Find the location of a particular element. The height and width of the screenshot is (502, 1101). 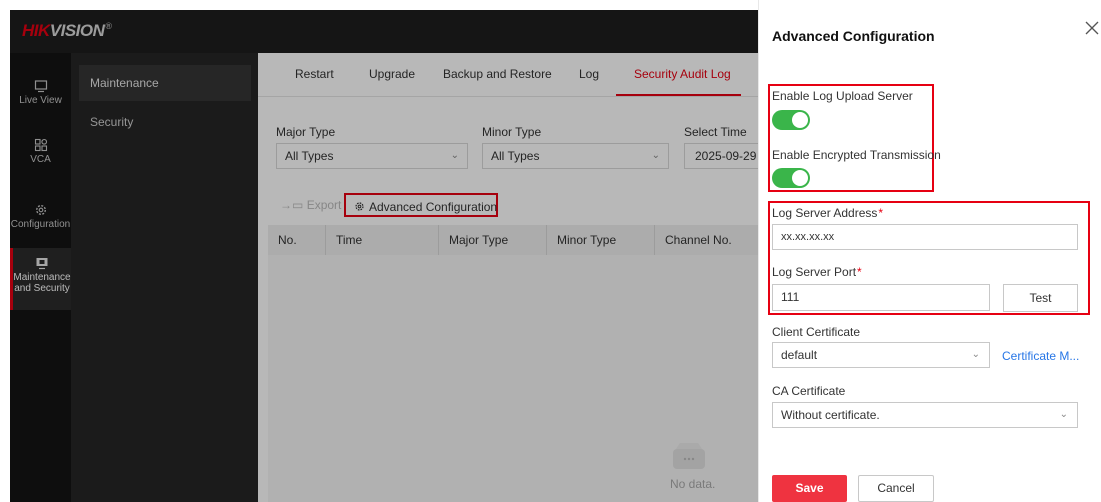

empty-box-icon is located at coordinates (689, 456).